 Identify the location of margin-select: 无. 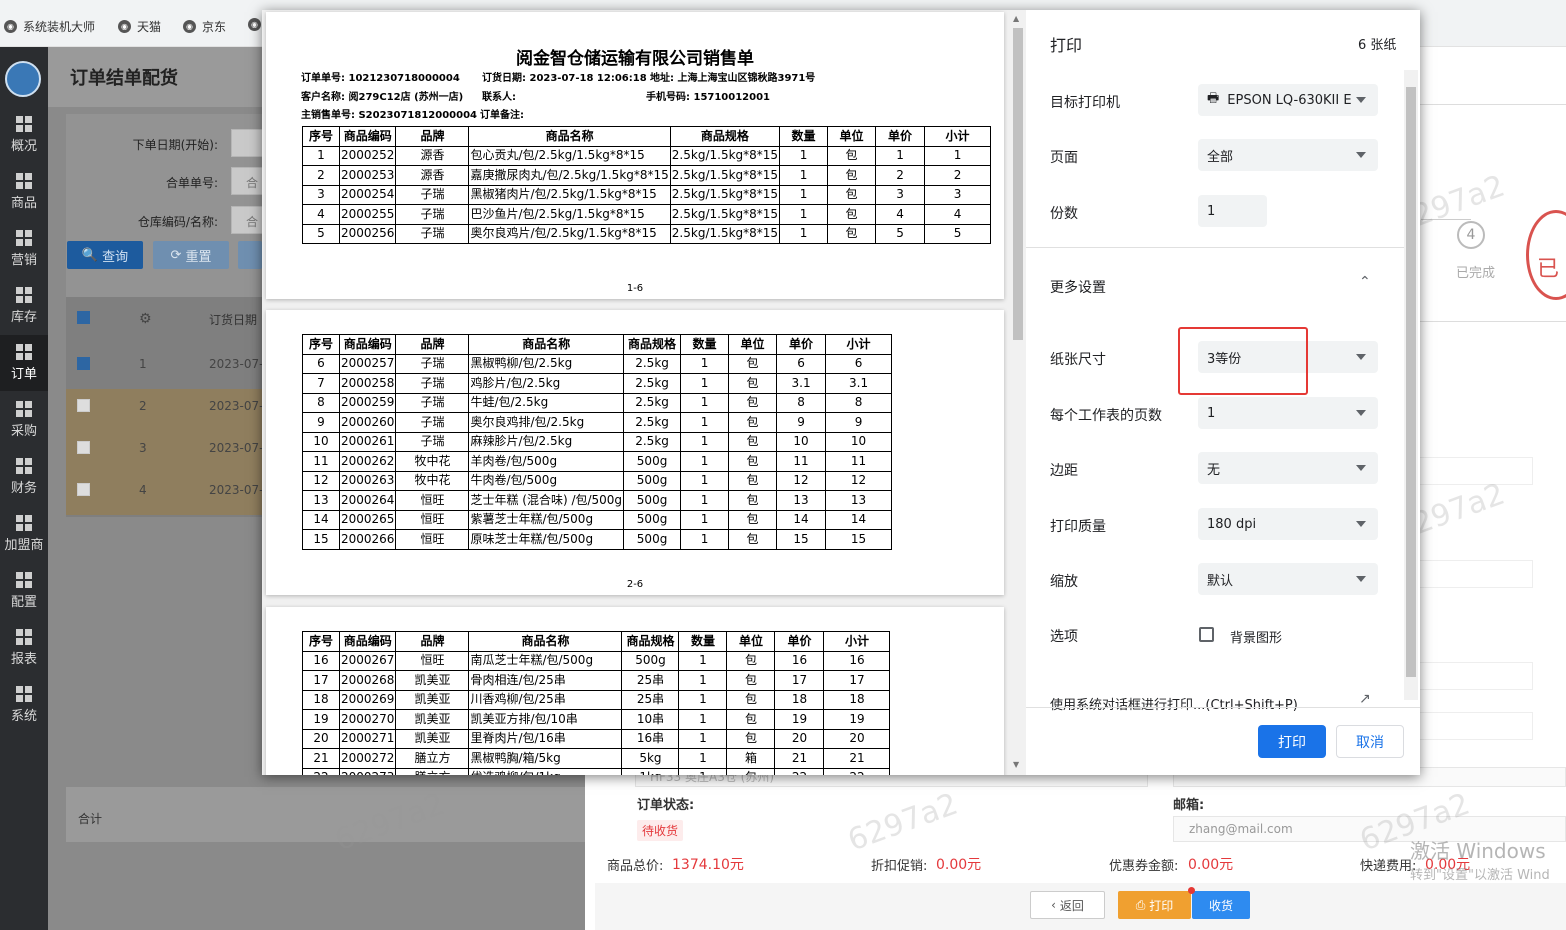
(1288, 468).